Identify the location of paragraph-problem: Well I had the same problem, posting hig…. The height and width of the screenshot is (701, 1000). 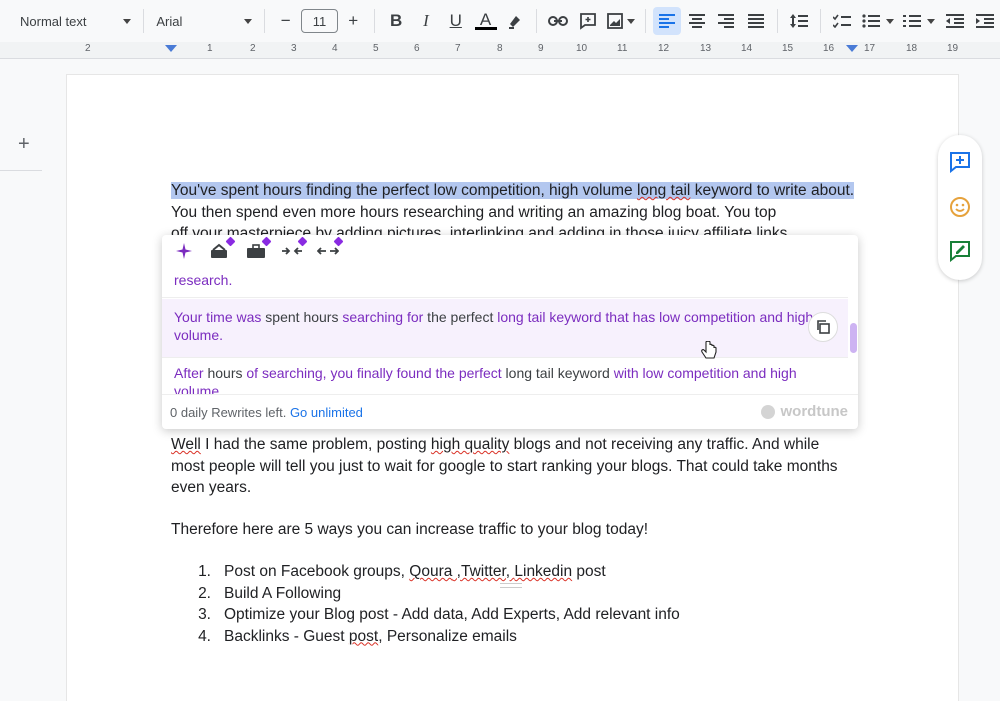
(511, 466).